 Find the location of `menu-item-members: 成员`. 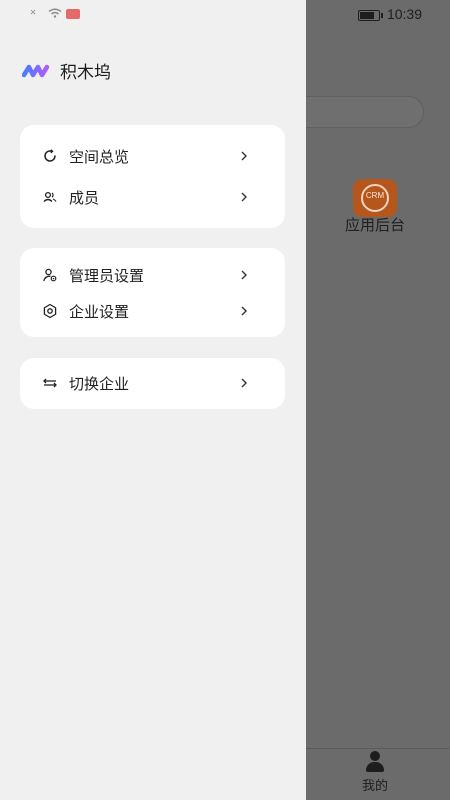

menu-item-members: 成员 is located at coordinates (152, 197).